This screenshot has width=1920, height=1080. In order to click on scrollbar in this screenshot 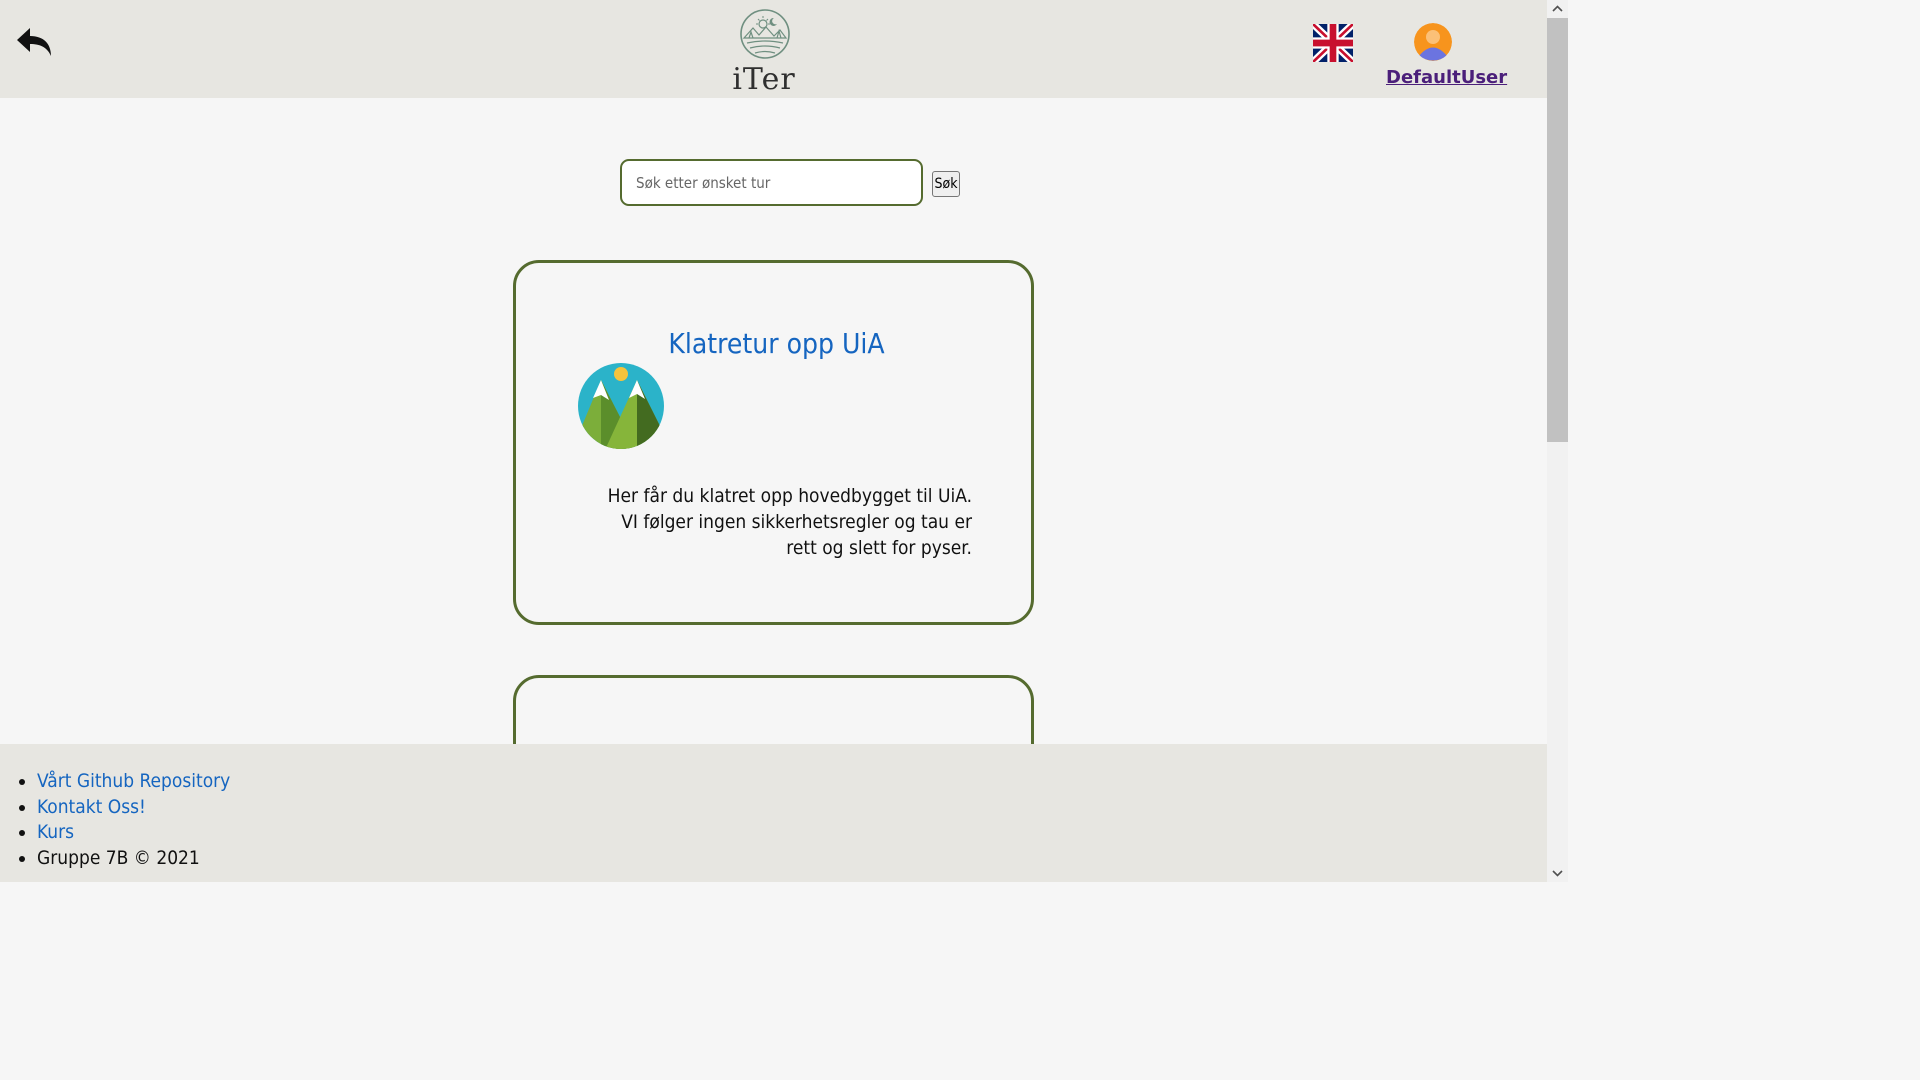, I will do `click(1557, 441)`.